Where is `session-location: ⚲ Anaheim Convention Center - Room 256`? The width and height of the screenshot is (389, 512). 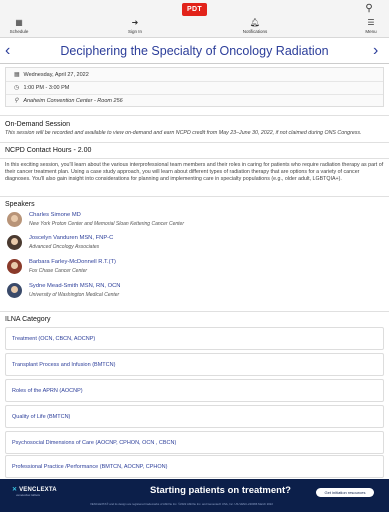 session-location: ⚲ Anaheim Convention Center - Room 256 is located at coordinates (68, 101).